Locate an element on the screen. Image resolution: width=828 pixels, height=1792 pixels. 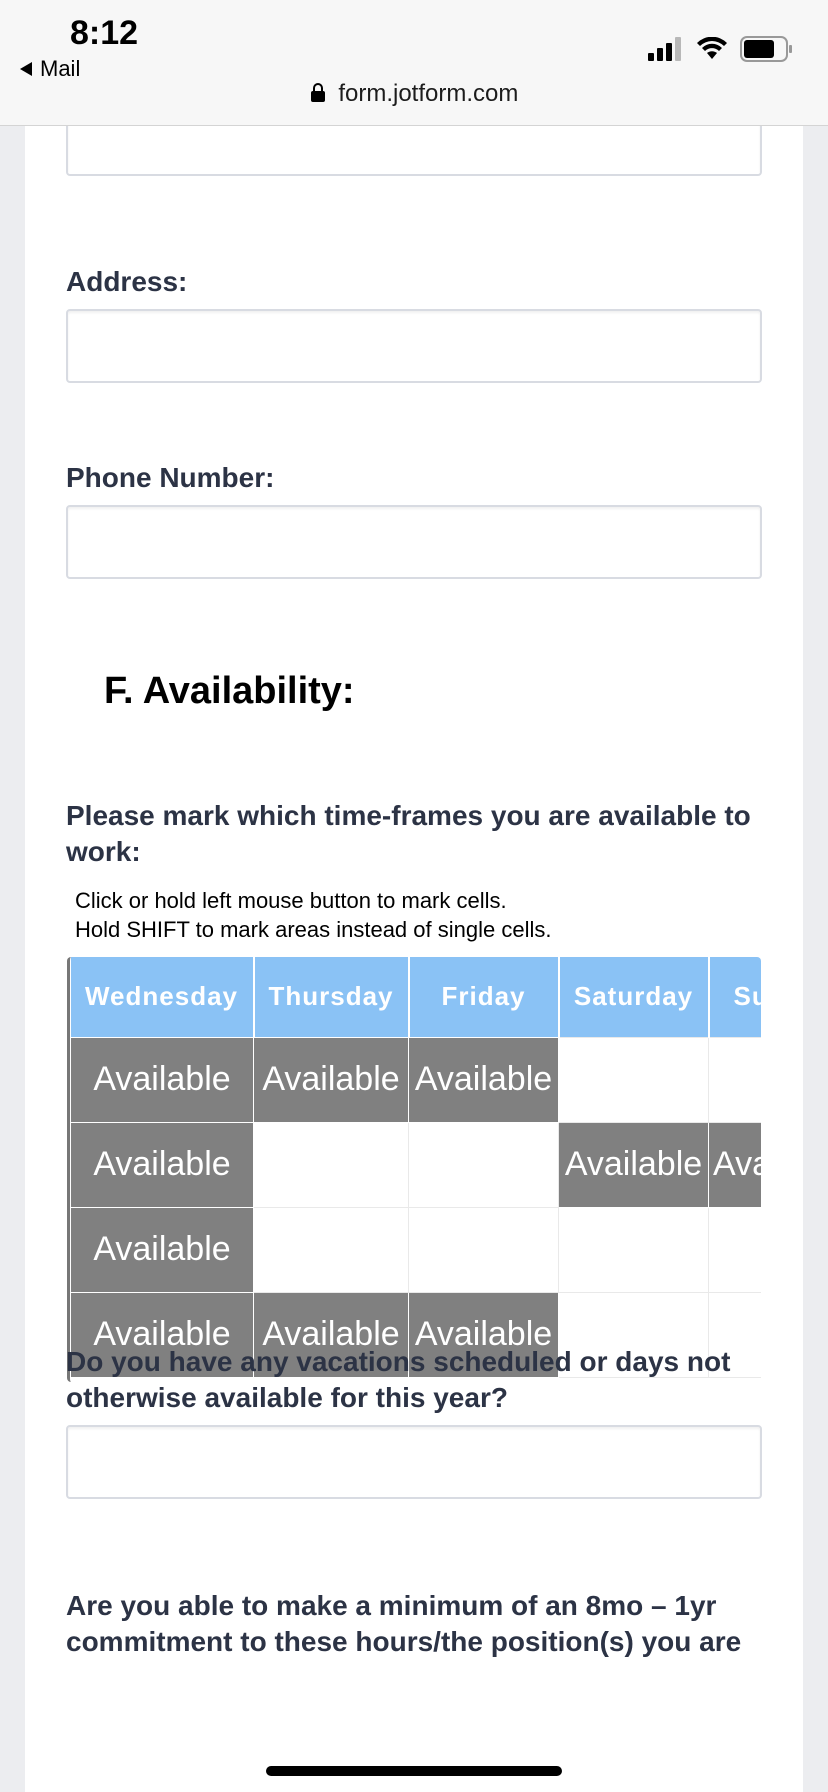
address-bar: form.jotform.com is located at coordinates (414, 94).